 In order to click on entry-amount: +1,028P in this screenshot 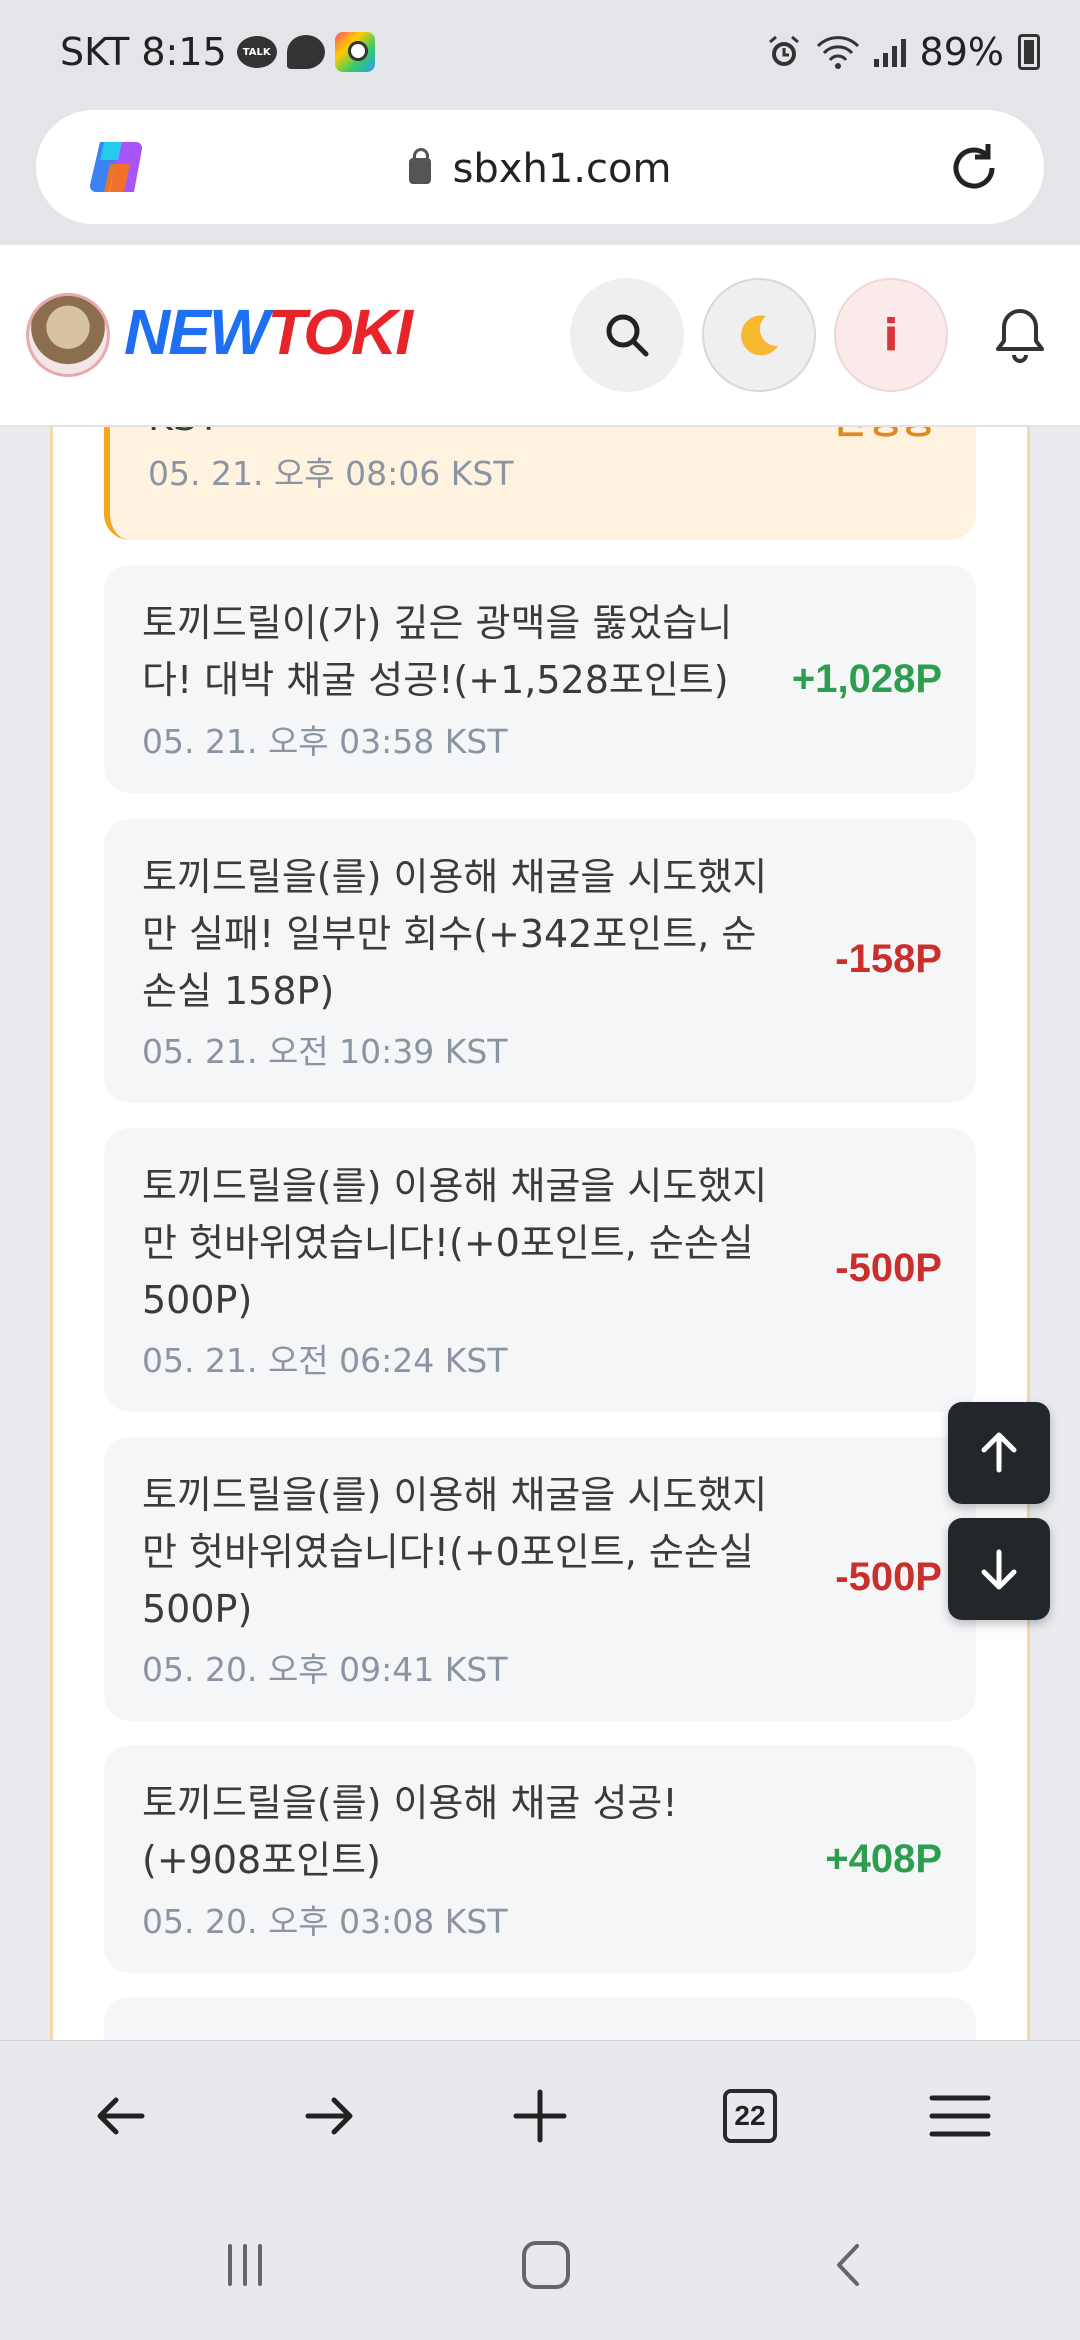, I will do `click(866, 679)`.